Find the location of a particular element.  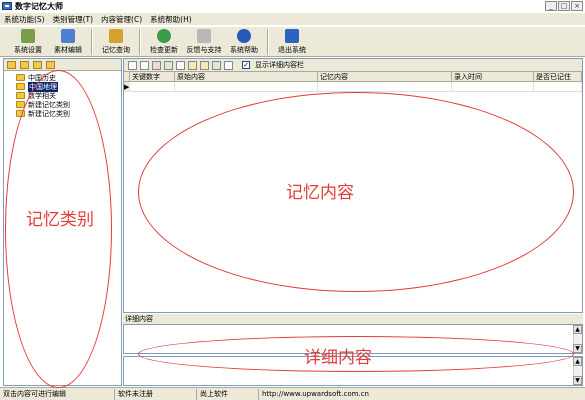

app-icon is located at coordinates (7, 6).